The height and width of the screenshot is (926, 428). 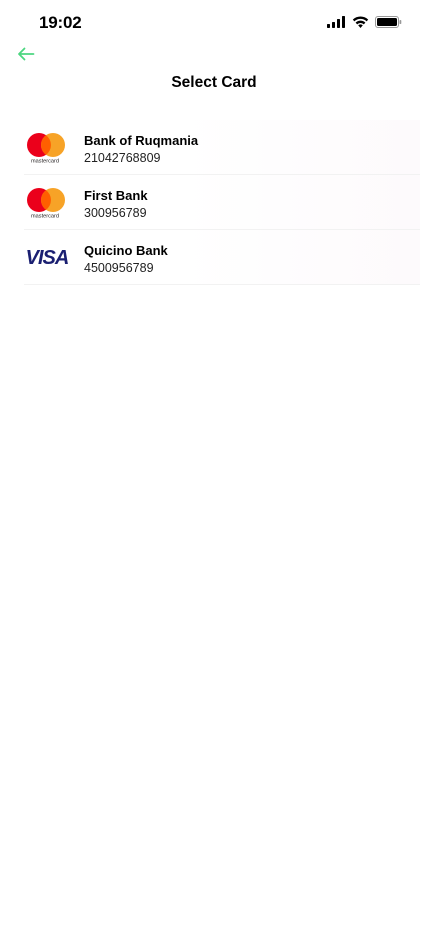 What do you see at coordinates (214, 82) in the screenshot?
I see `page-title: Select Card` at bounding box center [214, 82].